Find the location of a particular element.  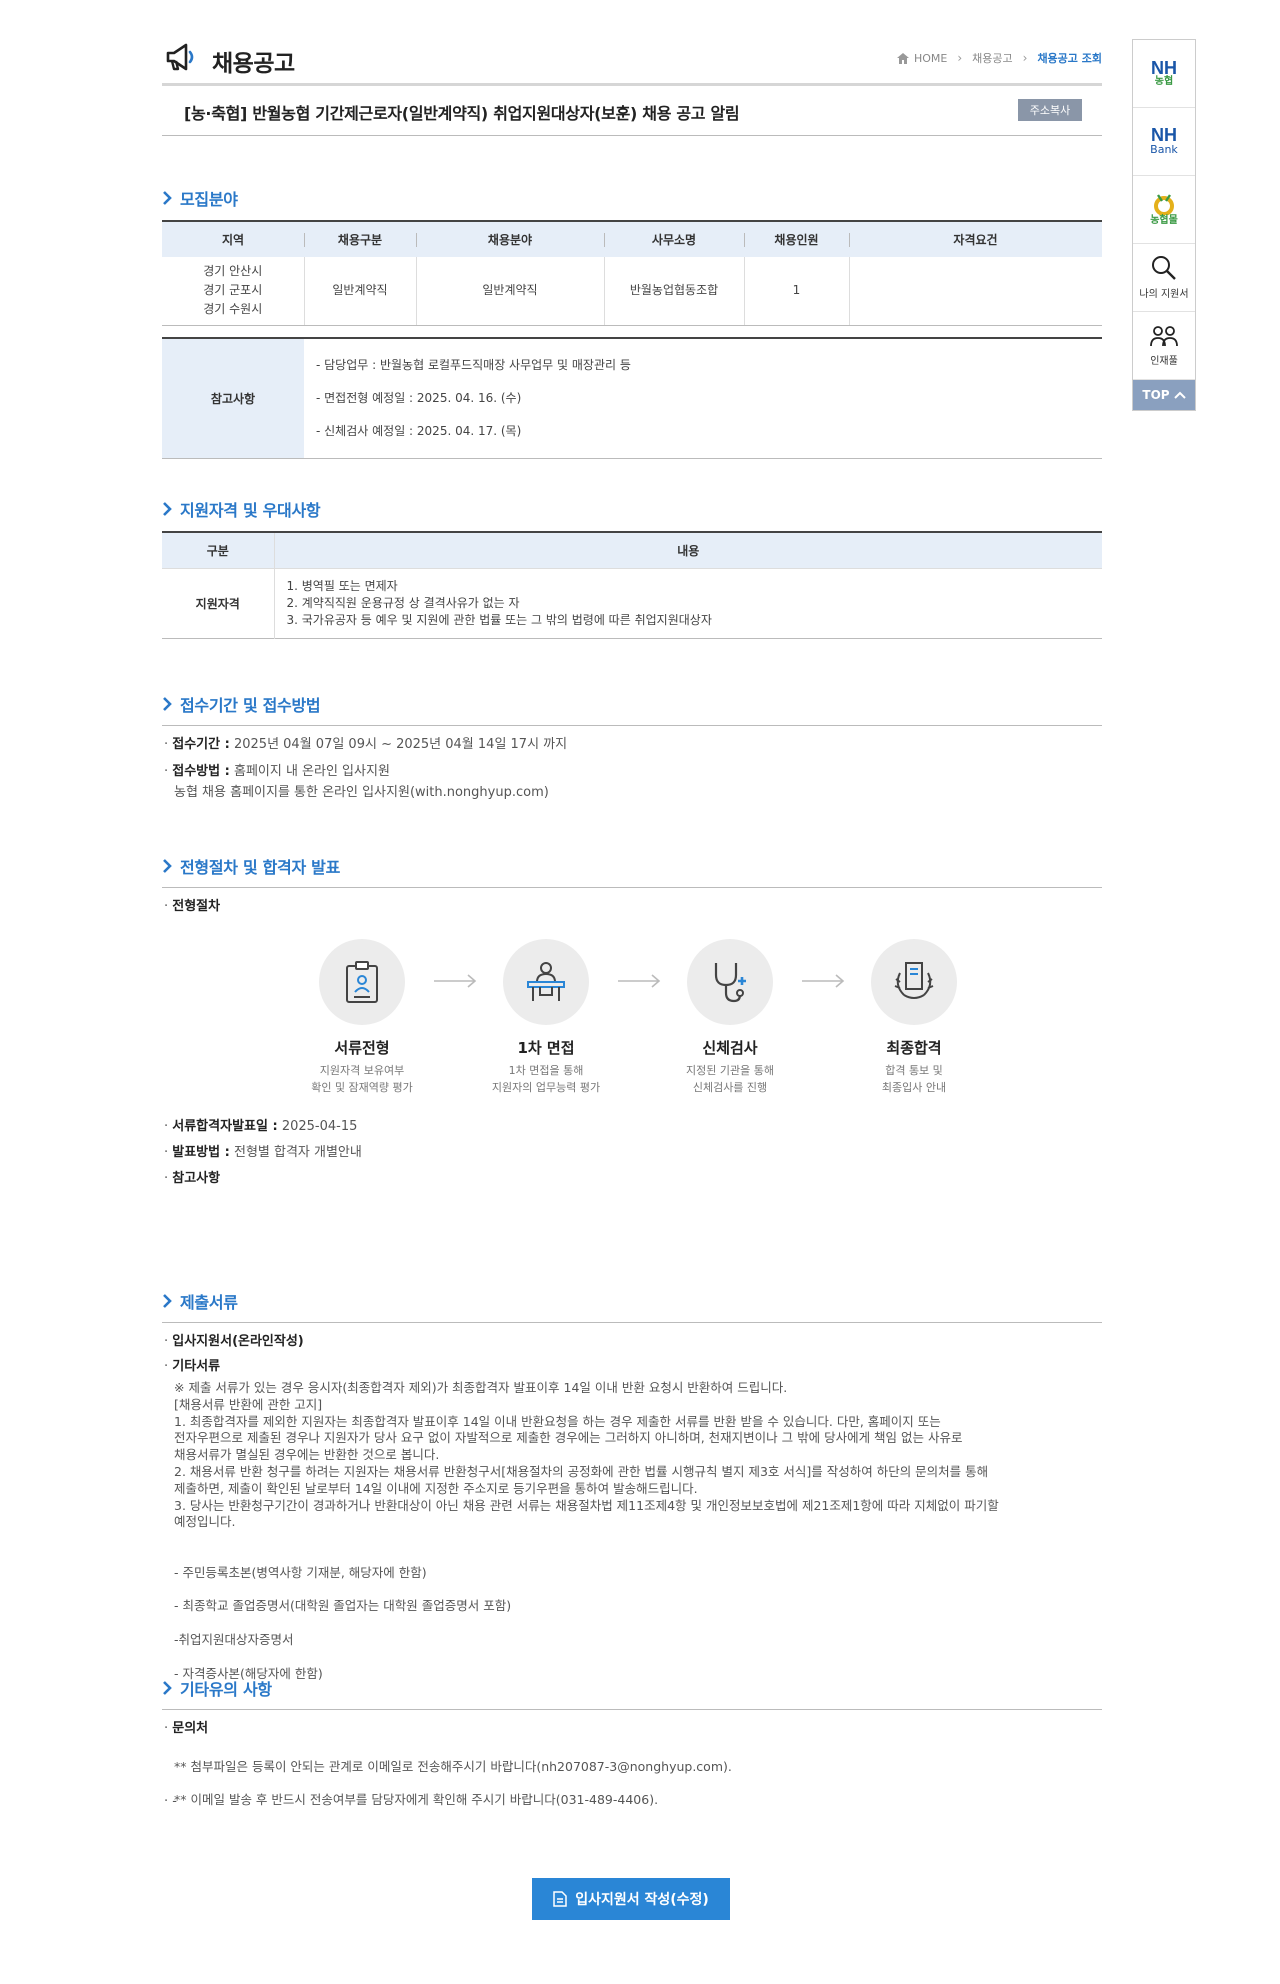

people-icon is located at coordinates (1164, 336).